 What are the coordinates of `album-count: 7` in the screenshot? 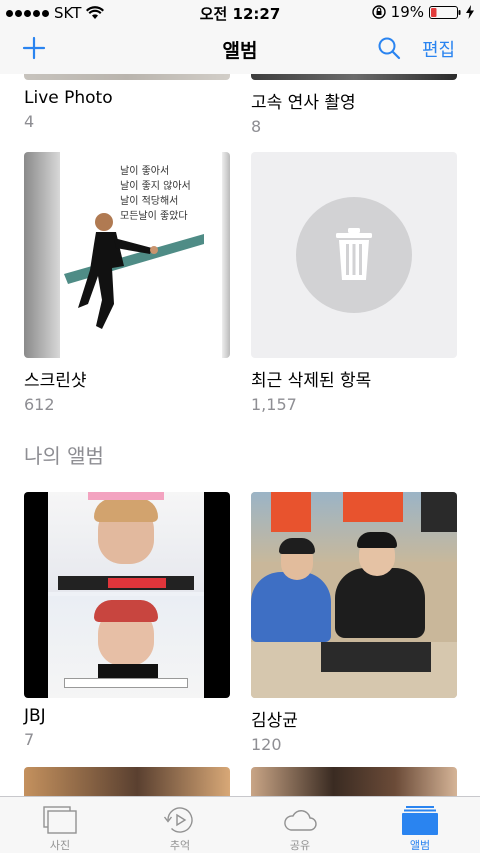 It's located at (29, 739).